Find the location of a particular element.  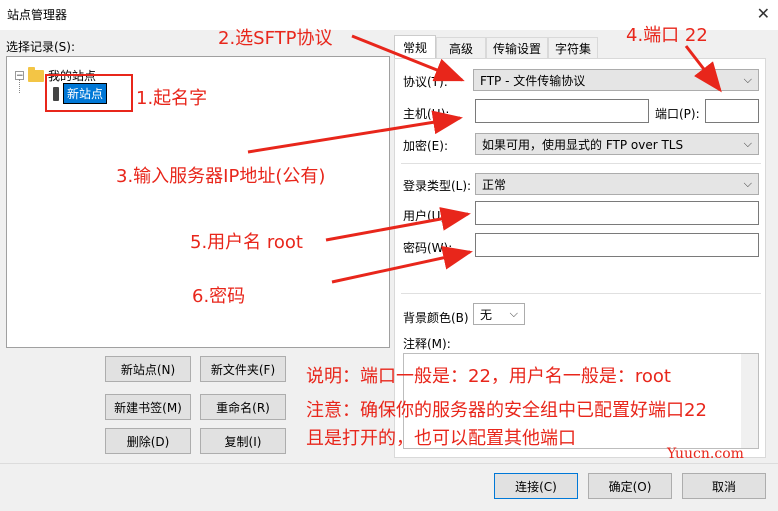

annotation-2: 2.选SFTP协议 is located at coordinates (275, 38).